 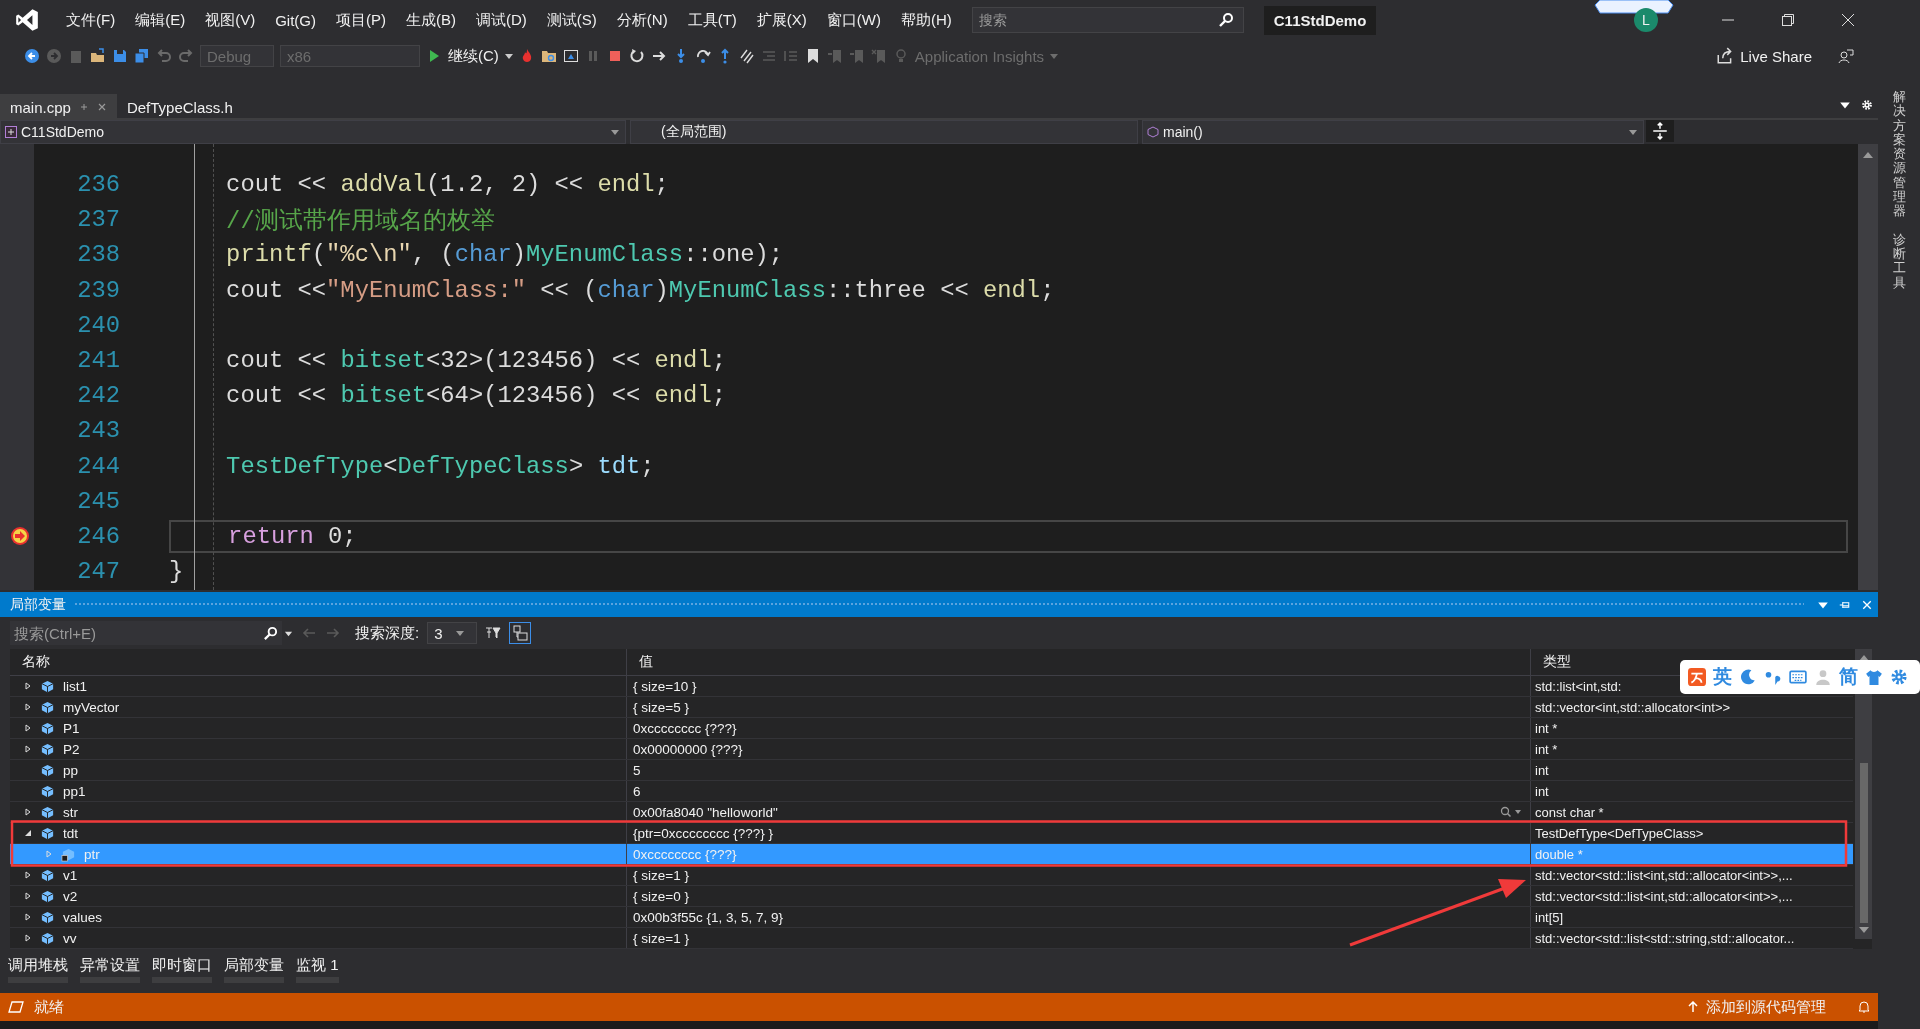 I want to click on menu-item: 测试(S), so click(x=571, y=20).